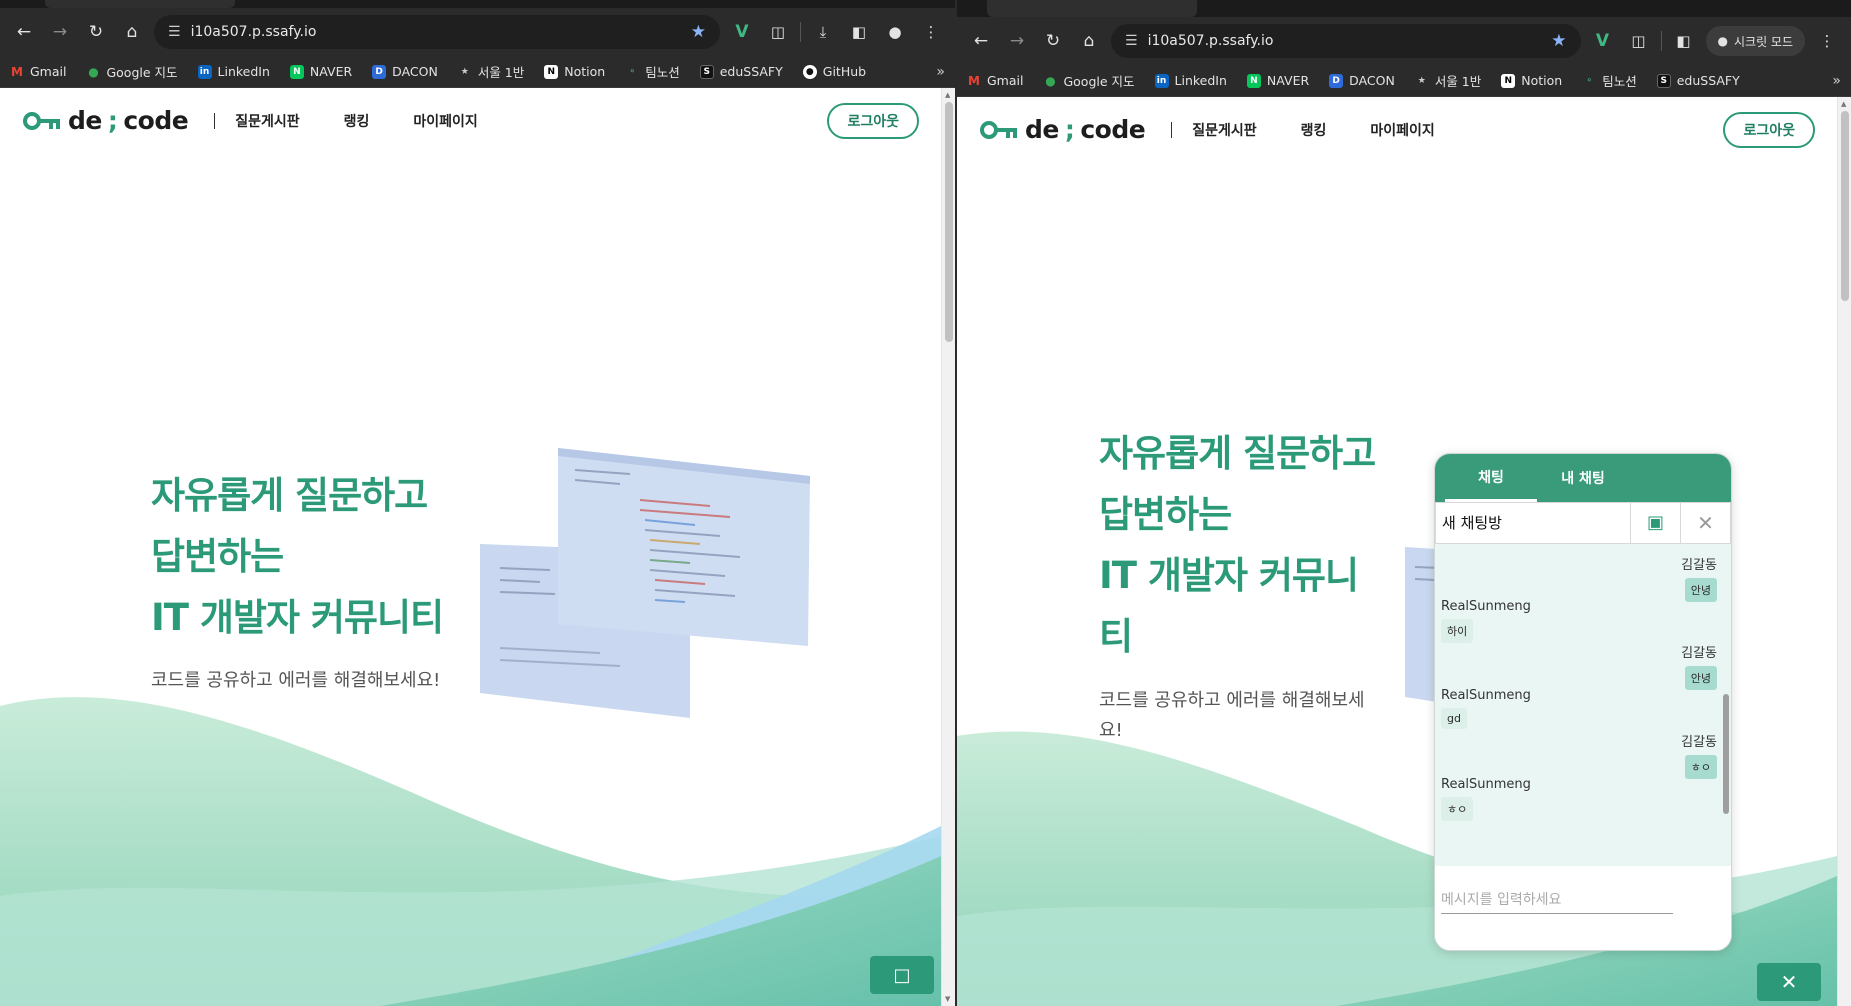  What do you see at coordinates (1706, 522) in the screenshot?
I see `close-room-icon: ✕` at bounding box center [1706, 522].